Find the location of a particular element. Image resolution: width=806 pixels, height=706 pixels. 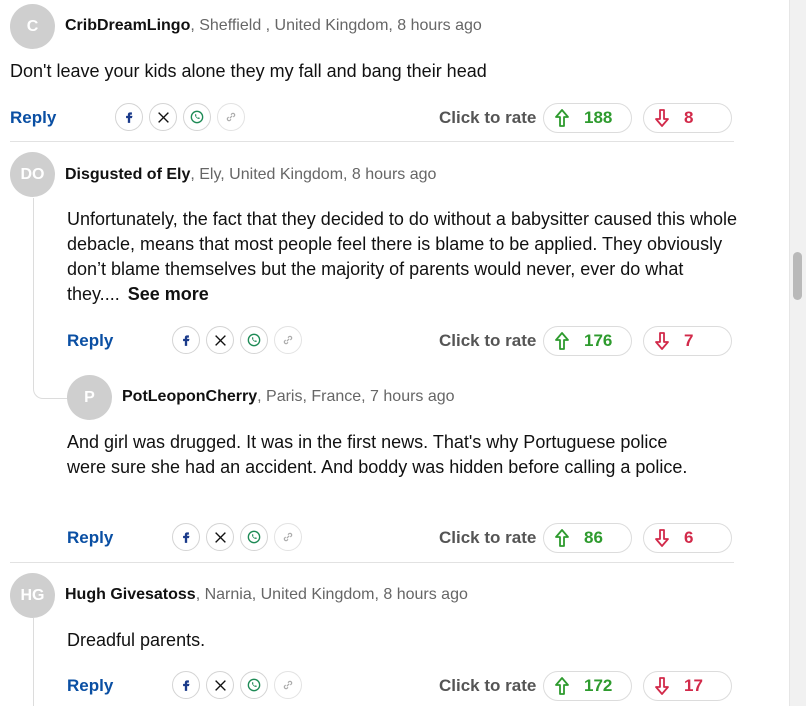

upvote-button: 188 is located at coordinates (587, 118).